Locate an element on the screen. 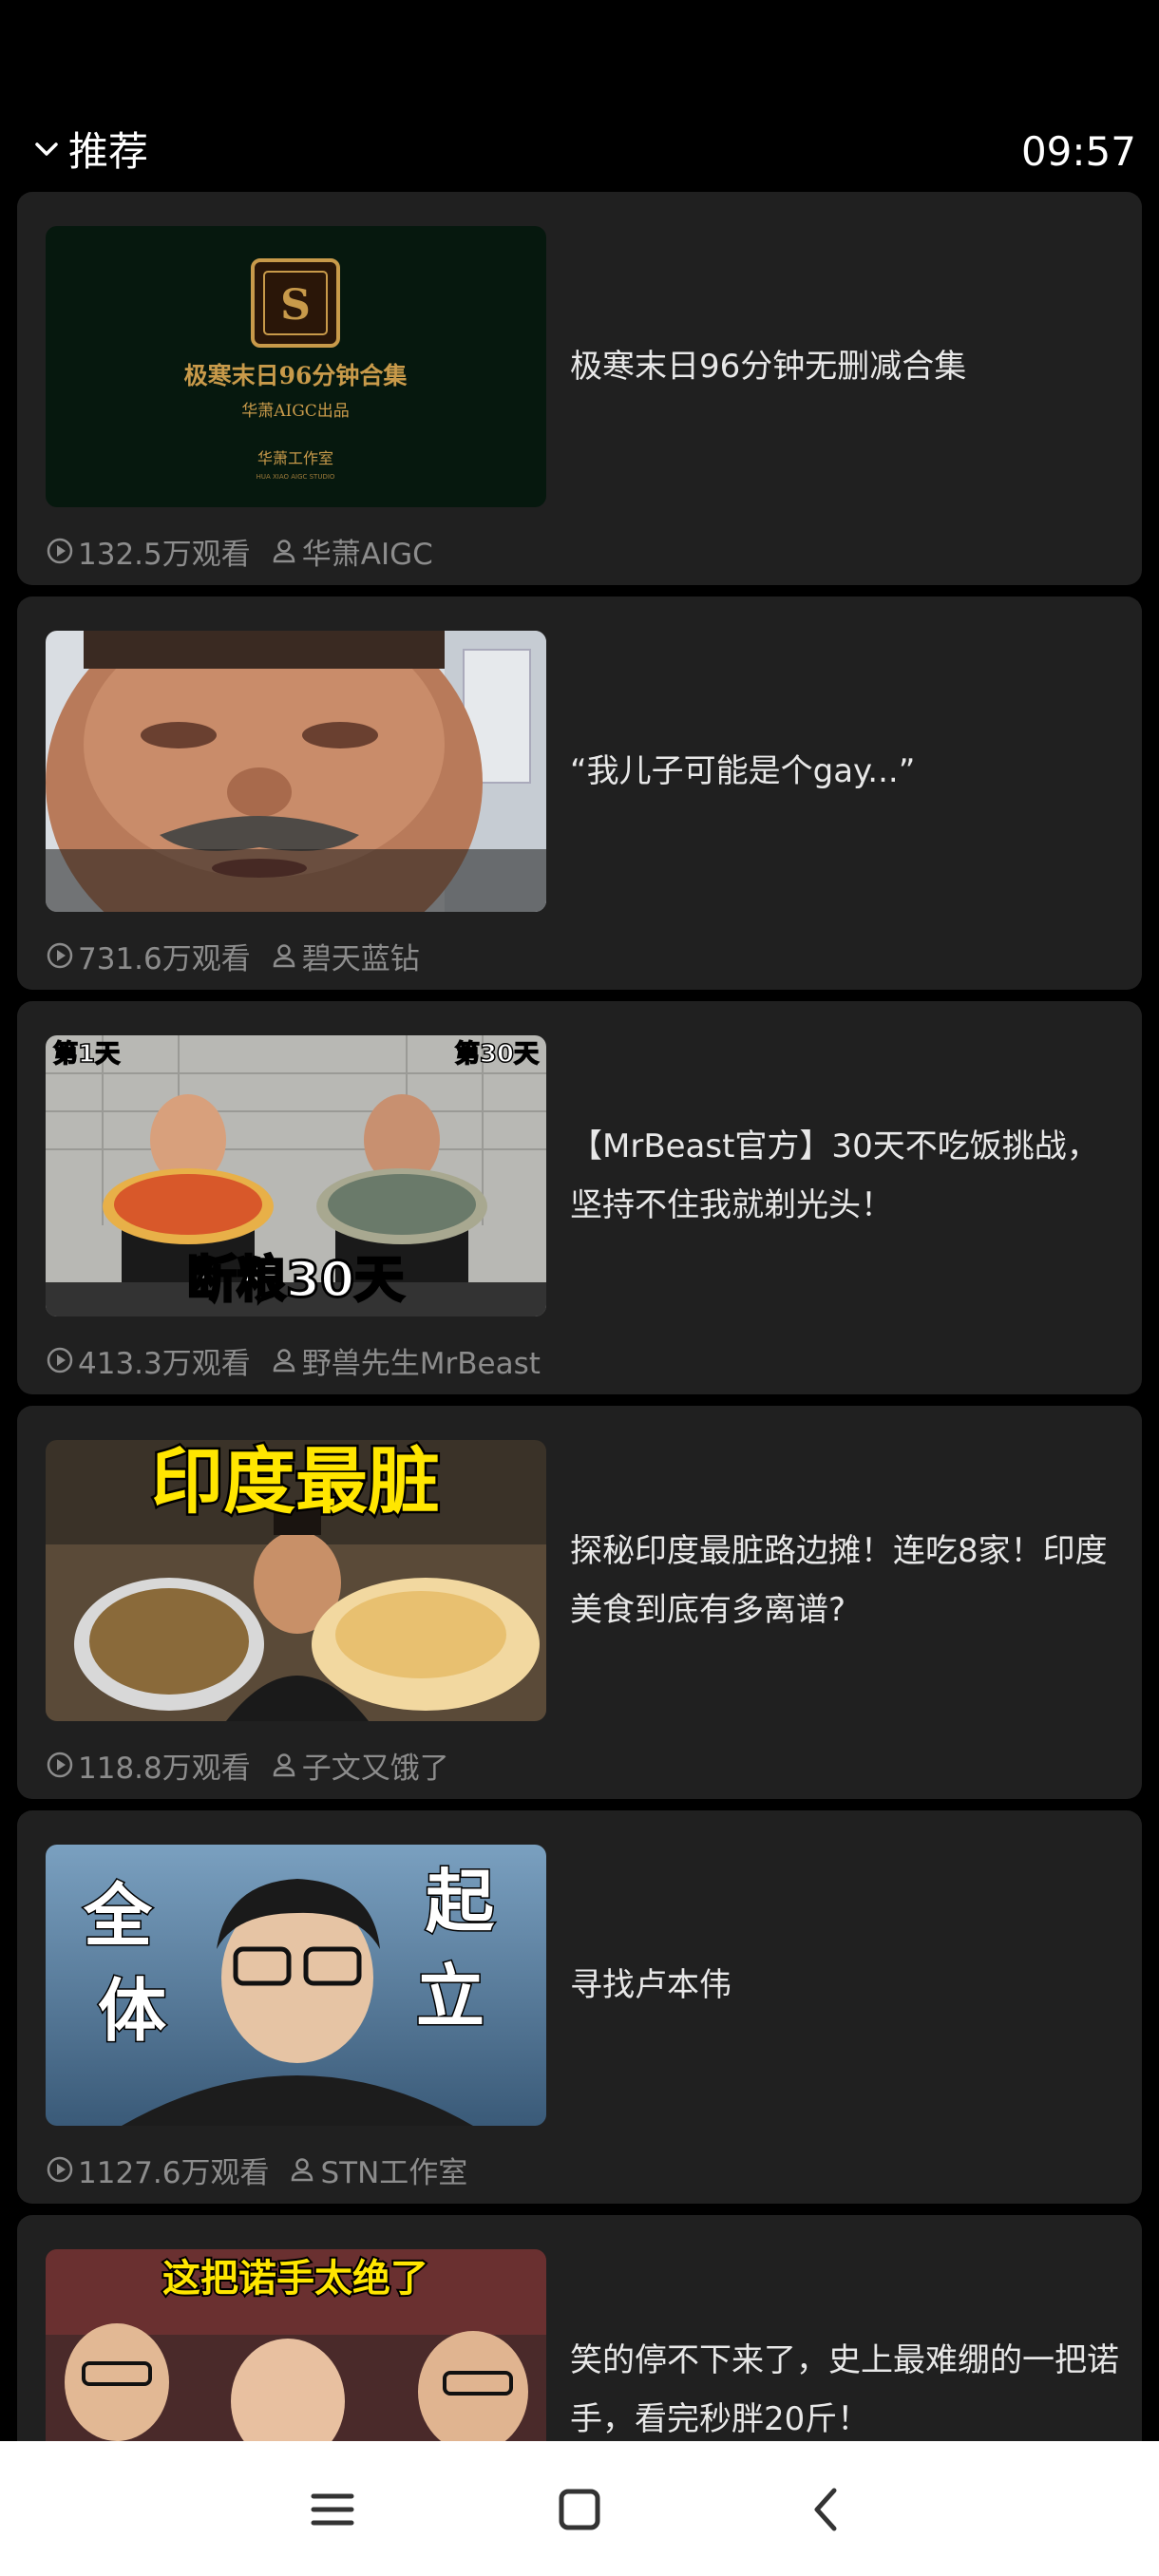  video-thumbnail: 全 体 起 立 is located at coordinates (296, 1985).